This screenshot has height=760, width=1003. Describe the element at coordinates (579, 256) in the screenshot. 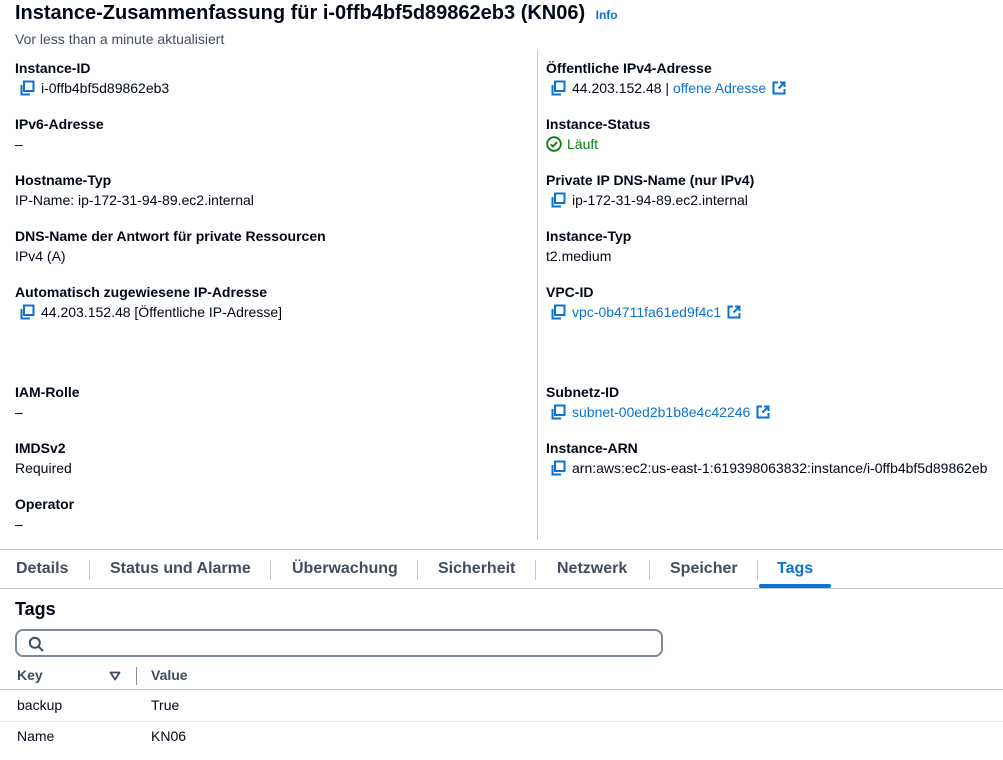

I see `field-value: t2.medium` at that location.